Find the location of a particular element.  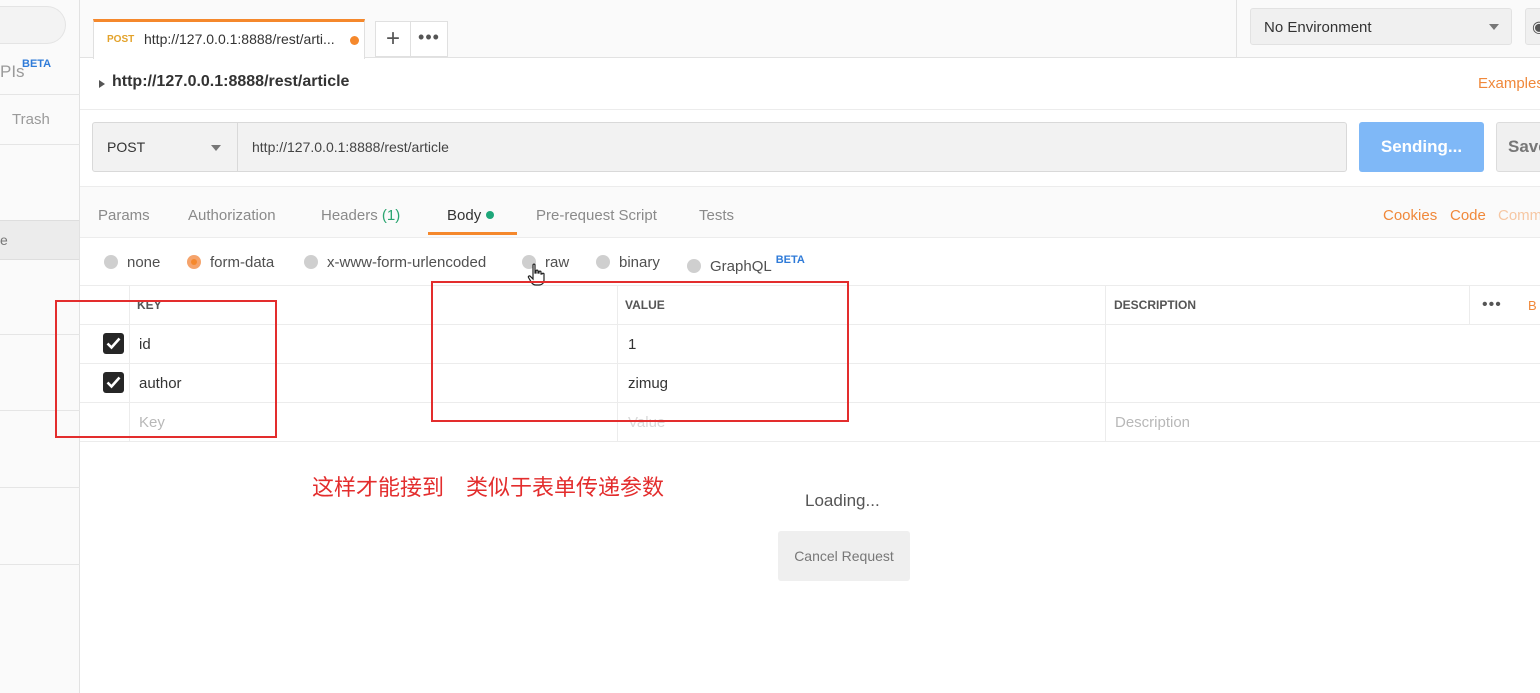

body-indicator-dot-icon is located at coordinates (490, 215).